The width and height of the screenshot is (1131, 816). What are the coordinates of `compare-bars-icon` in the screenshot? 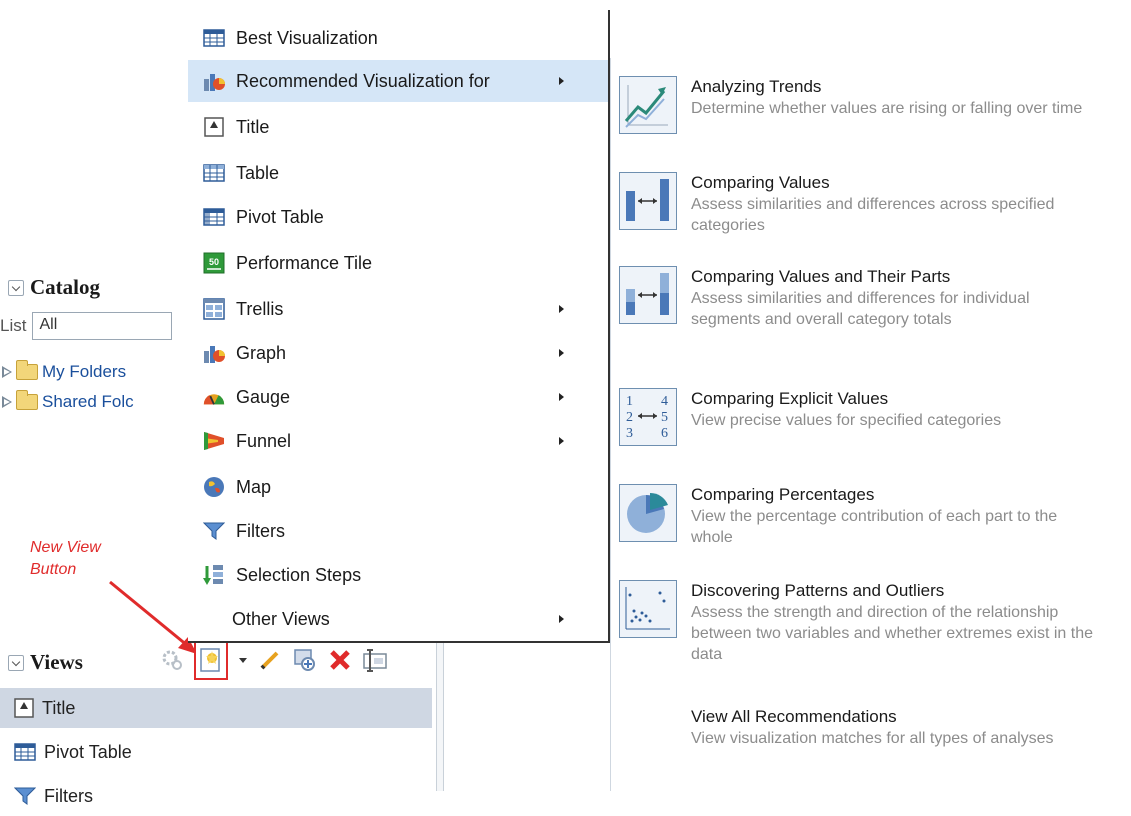 It's located at (648, 201).